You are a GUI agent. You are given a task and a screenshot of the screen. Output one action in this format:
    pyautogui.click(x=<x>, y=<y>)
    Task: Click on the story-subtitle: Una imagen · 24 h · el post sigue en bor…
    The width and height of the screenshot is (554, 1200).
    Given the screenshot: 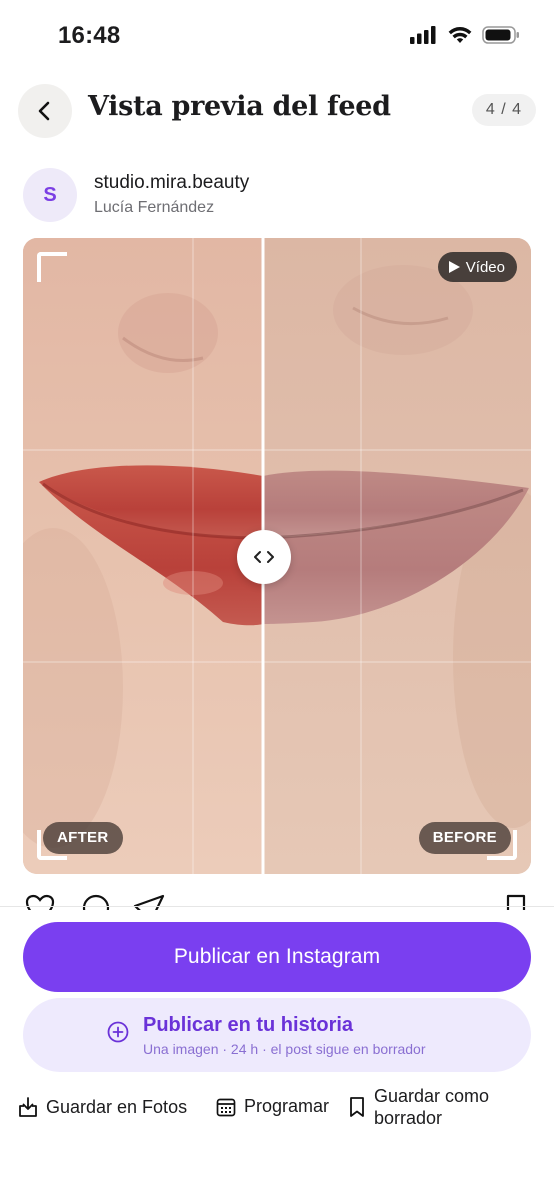 What is the action you would take?
    pyautogui.click(x=284, y=1049)
    